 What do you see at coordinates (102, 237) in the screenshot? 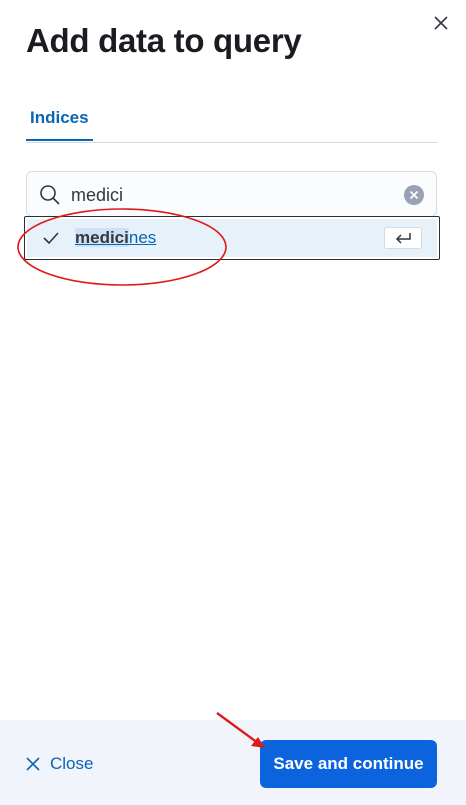
I see `match-highlight: medici` at bounding box center [102, 237].